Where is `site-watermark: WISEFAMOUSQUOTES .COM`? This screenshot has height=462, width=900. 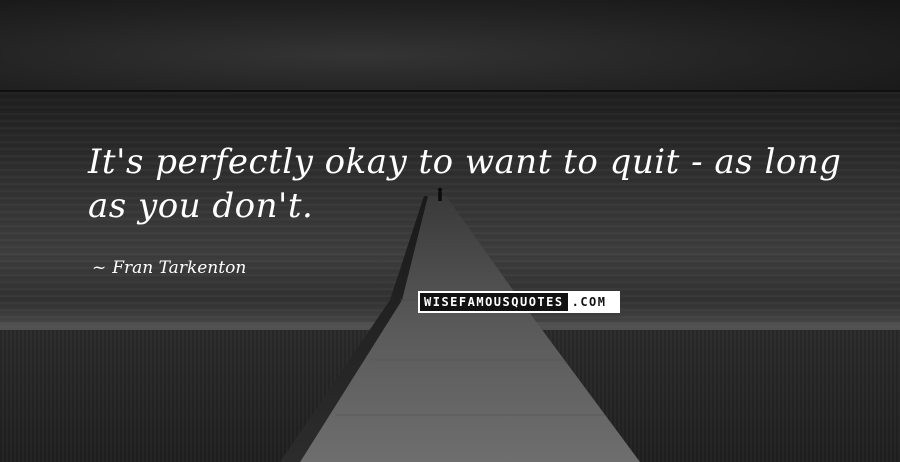 site-watermark: WISEFAMOUSQUOTES .COM is located at coordinates (519, 302).